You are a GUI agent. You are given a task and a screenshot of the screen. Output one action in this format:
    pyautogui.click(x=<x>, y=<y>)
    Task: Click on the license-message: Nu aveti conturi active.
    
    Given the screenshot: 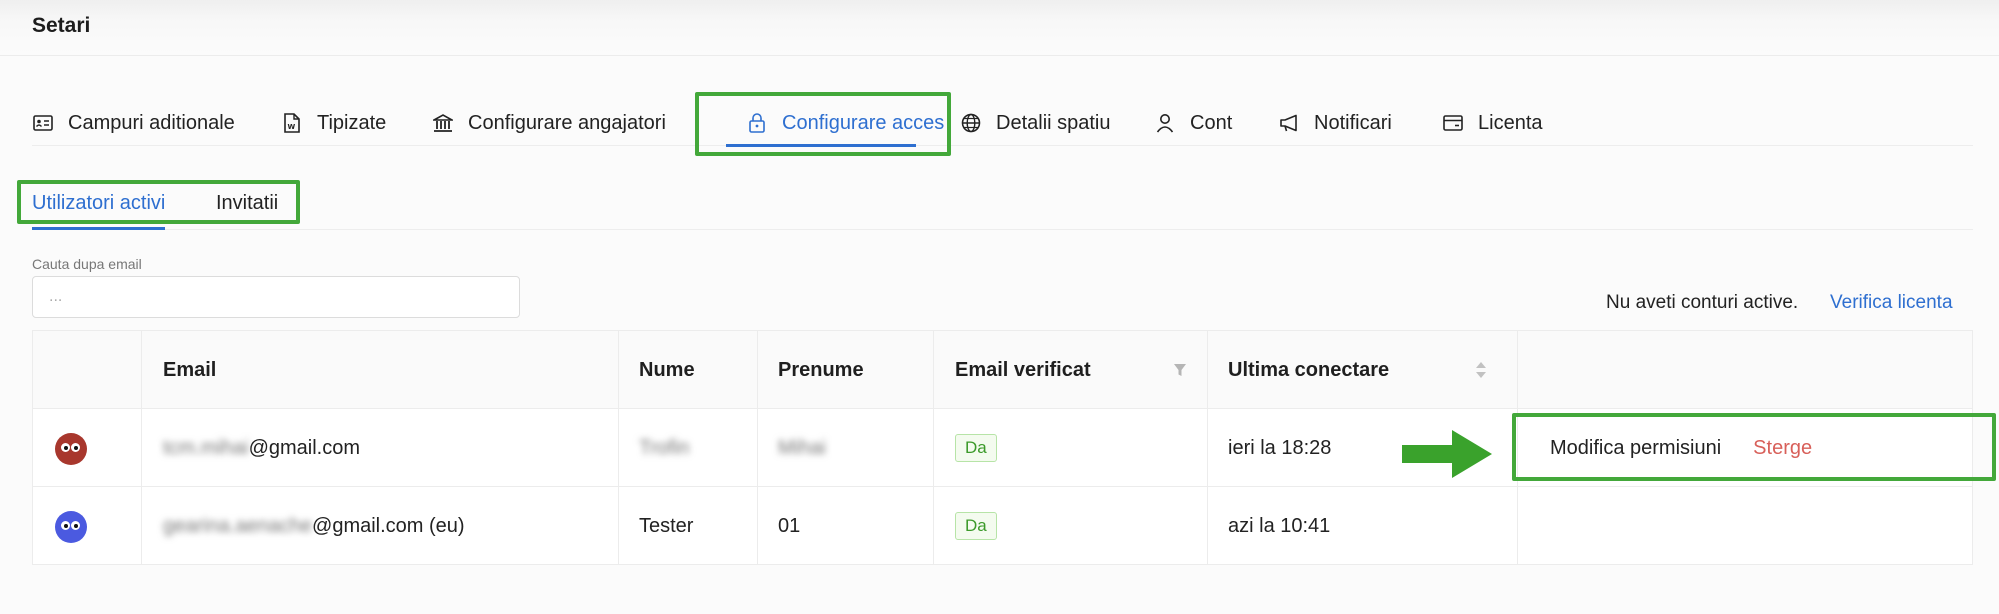 What is the action you would take?
    pyautogui.click(x=1702, y=302)
    